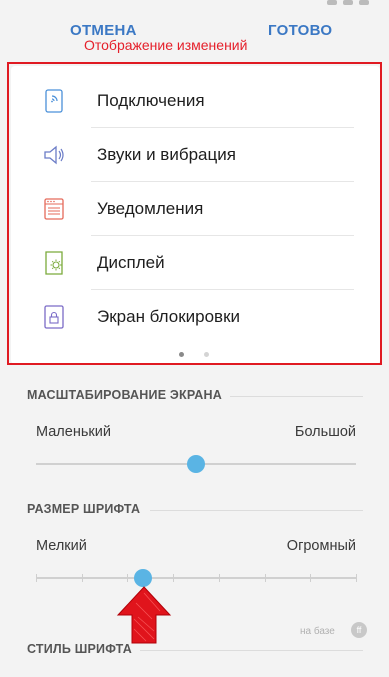 This screenshot has height=677, width=389. I want to click on annotation-arrow, so click(144, 615).